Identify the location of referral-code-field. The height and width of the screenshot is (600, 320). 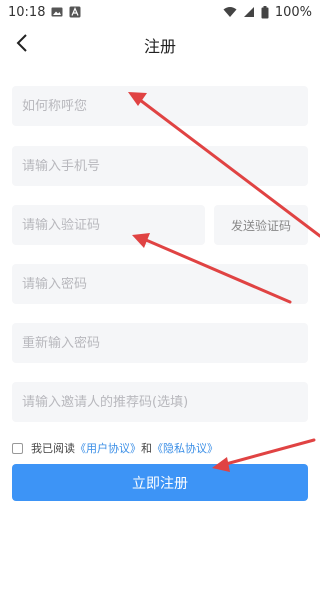
(160, 402).